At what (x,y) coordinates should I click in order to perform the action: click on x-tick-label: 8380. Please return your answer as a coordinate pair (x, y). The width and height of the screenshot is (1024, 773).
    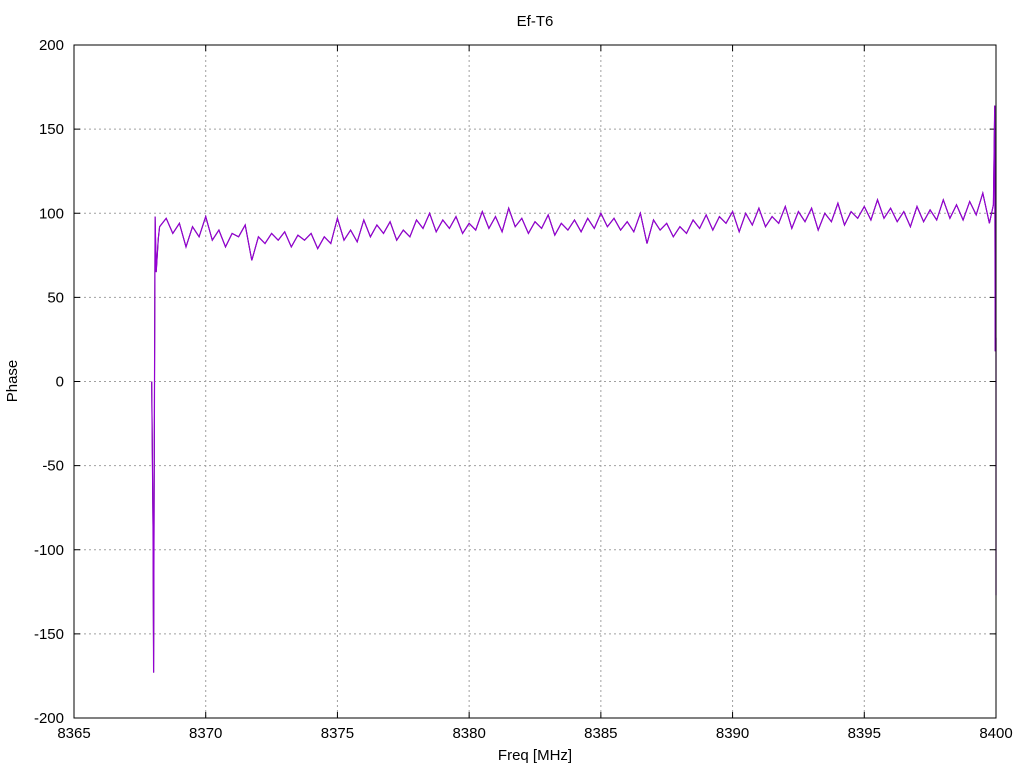
    Looking at the image, I should click on (468, 733).